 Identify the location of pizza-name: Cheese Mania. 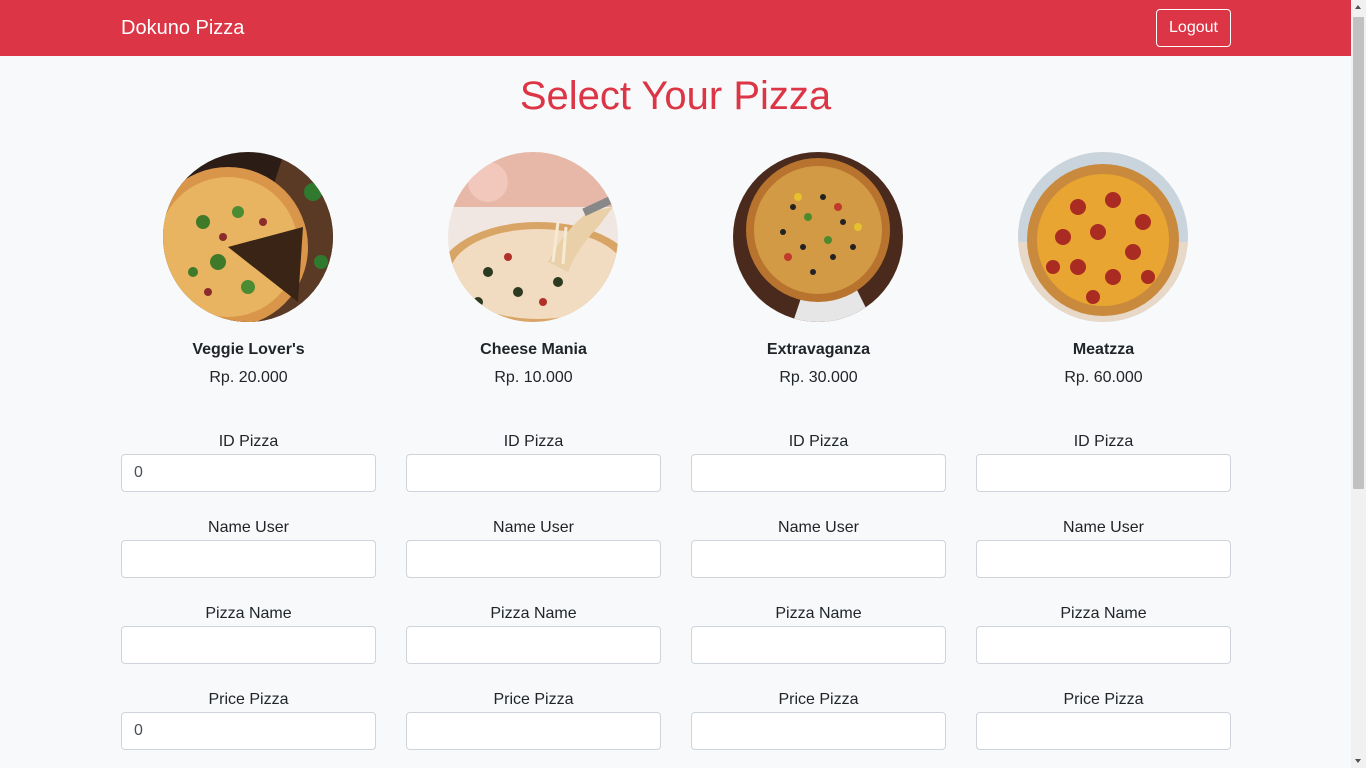
(533, 349).